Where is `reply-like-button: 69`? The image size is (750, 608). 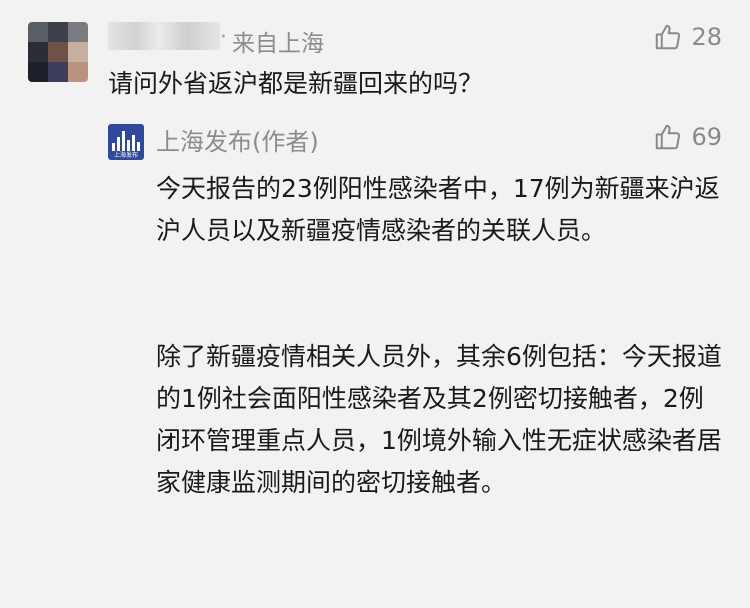
reply-like-button: 69 is located at coordinates (687, 137).